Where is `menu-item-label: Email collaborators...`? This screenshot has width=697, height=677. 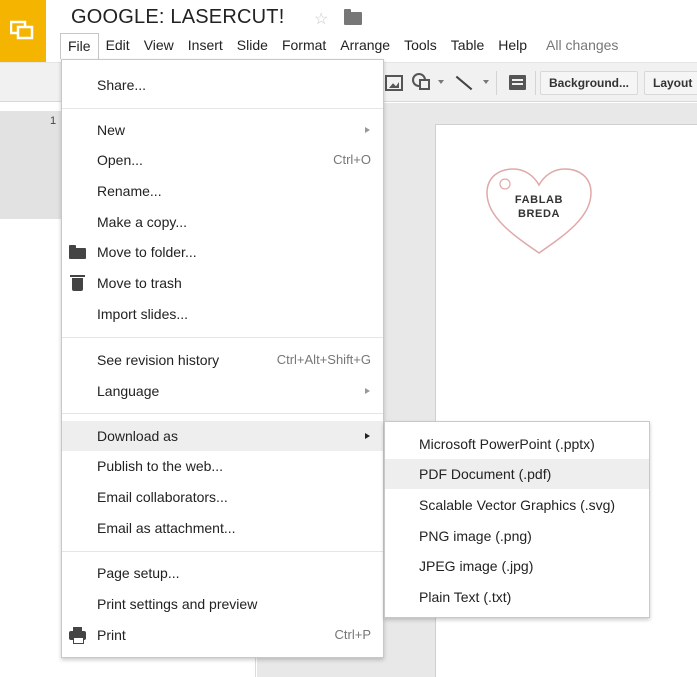 menu-item-label: Email collaborators... is located at coordinates (162, 497).